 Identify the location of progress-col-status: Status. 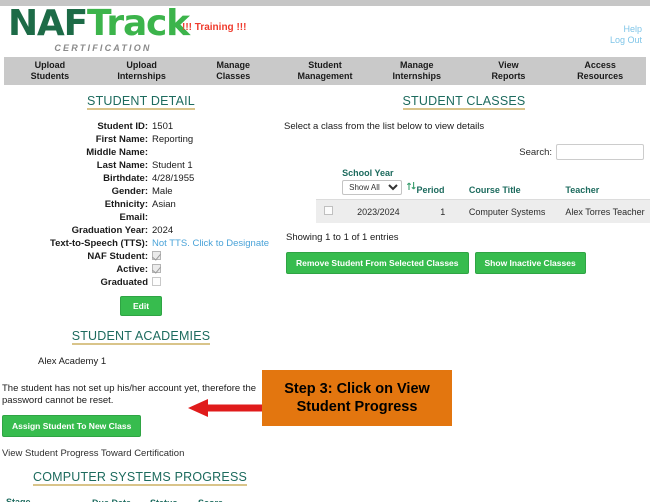
(170, 498).